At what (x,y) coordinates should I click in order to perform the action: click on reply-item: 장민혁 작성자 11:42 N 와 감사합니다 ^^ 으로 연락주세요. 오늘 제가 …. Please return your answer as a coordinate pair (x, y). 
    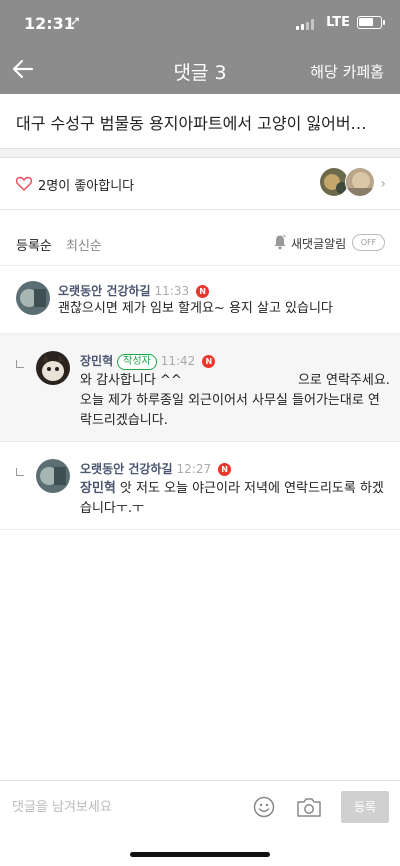
    Looking at the image, I should click on (200, 388).